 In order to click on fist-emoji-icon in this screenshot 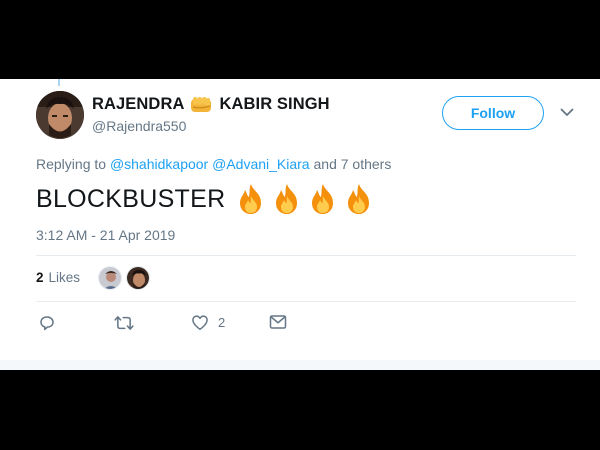, I will do `click(201, 105)`.